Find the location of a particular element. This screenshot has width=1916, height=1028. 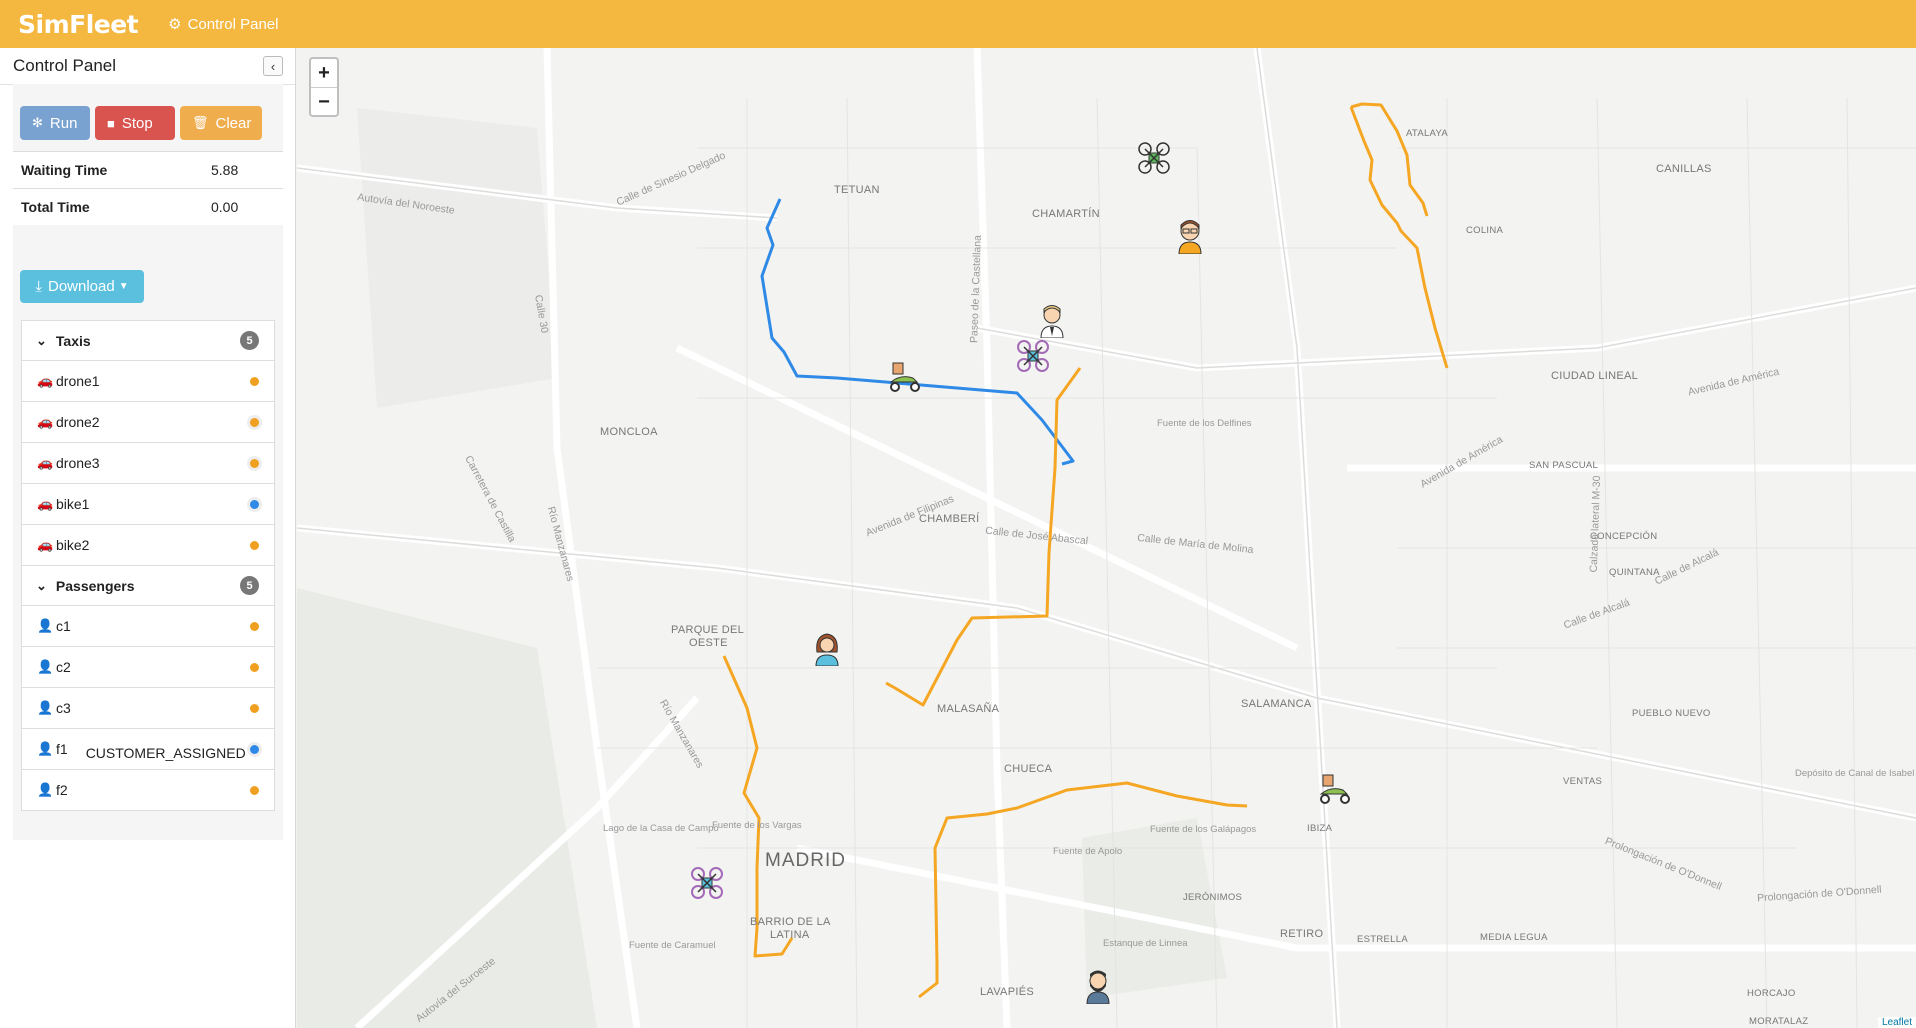

passengers-group-label: Passengers is located at coordinates (95, 585).